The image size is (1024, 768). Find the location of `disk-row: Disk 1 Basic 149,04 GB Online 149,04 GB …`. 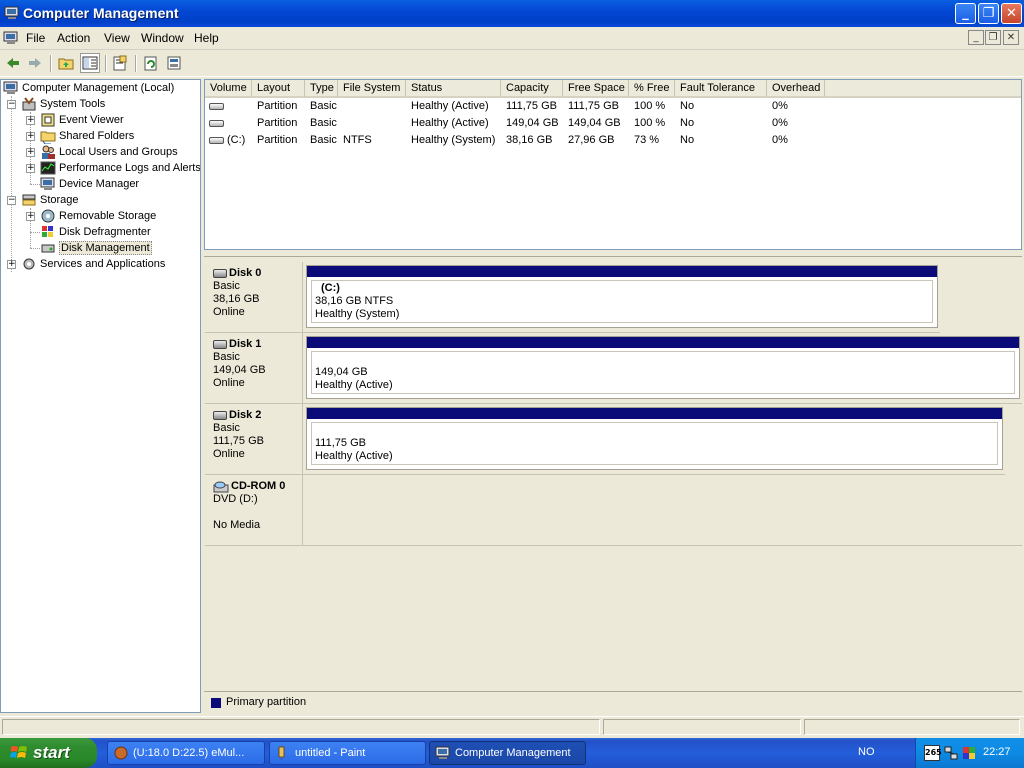

disk-row: Disk 1 Basic 149,04 GB Online 149,04 GB … is located at coordinates (613, 368).